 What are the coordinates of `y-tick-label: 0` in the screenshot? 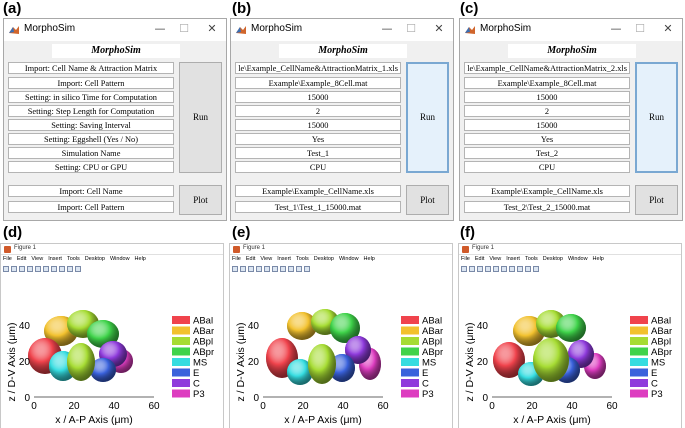 It's located at (485, 398).